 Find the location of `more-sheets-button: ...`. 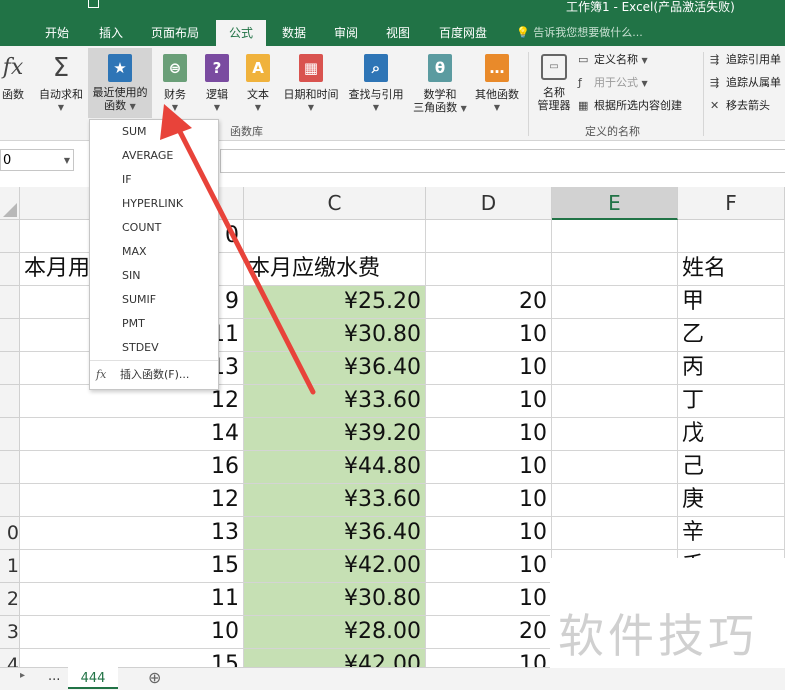

more-sheets-button: ... is located at coordinates (54, 676).